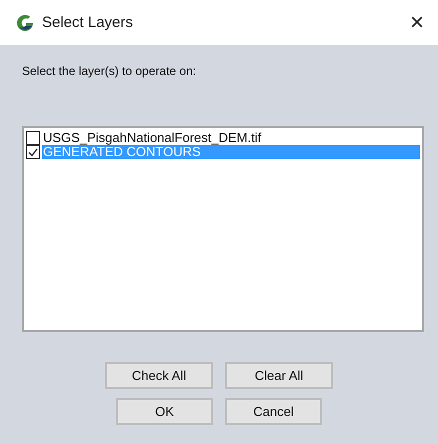 This screenshot has height=444, width=438. What do you see at coordinates (88, 22) in the screenshot?
I see `window-title: Select Layers` at bounding box center [88, 22].